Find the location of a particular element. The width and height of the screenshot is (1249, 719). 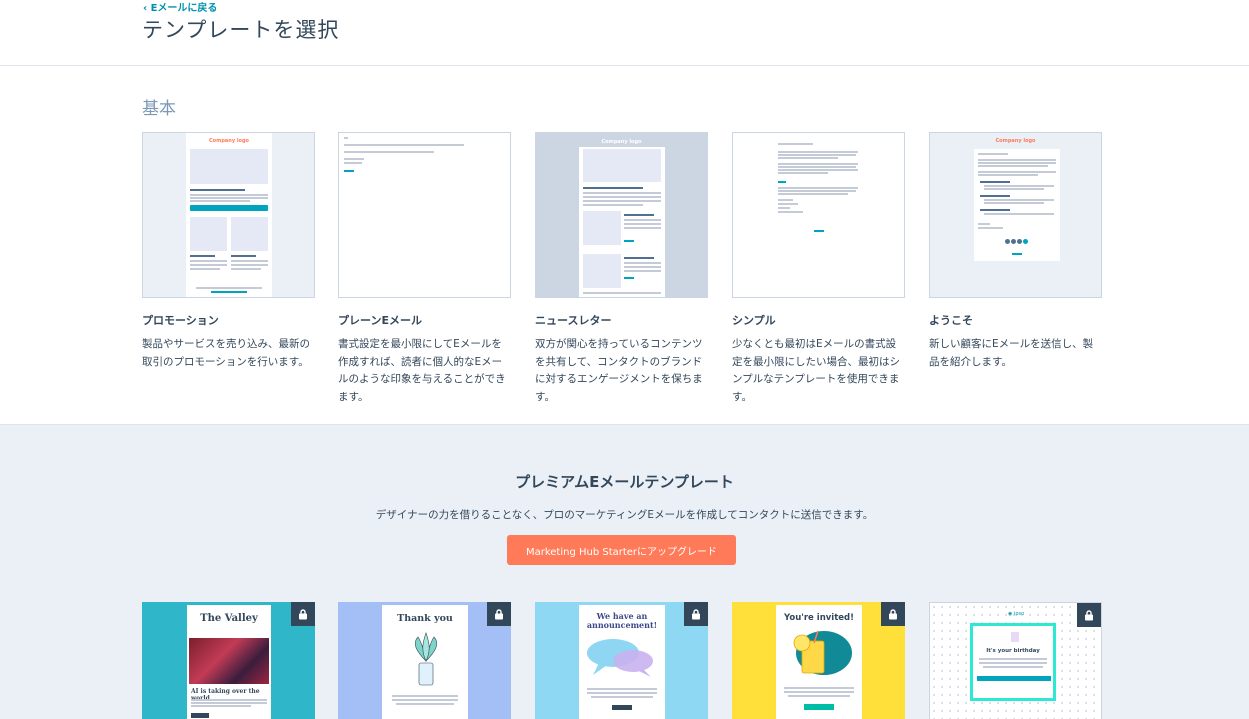

premium-template-title: You're invited! is located at coordinates (819, 618).